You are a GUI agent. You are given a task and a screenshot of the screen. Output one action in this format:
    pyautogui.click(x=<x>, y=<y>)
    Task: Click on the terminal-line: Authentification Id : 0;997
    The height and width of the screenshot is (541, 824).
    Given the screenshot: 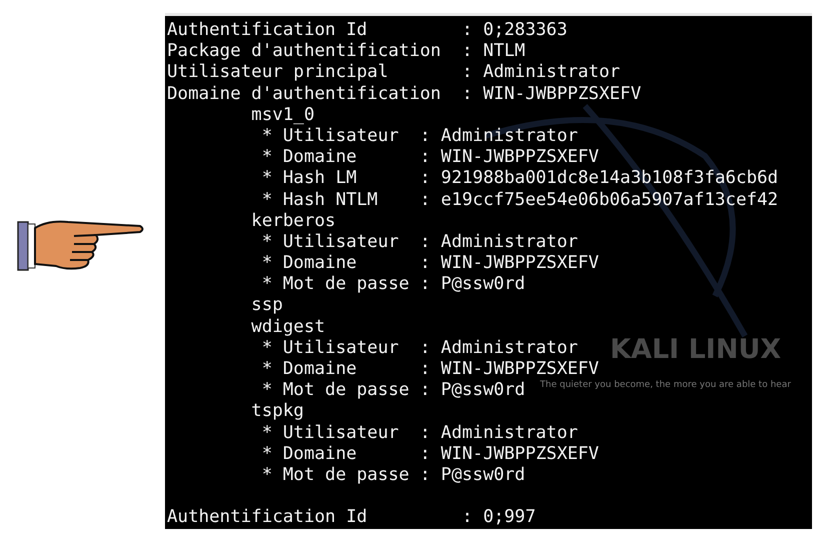 What is the action you would take?
    pyautogui.click(x=351, y=517)
    